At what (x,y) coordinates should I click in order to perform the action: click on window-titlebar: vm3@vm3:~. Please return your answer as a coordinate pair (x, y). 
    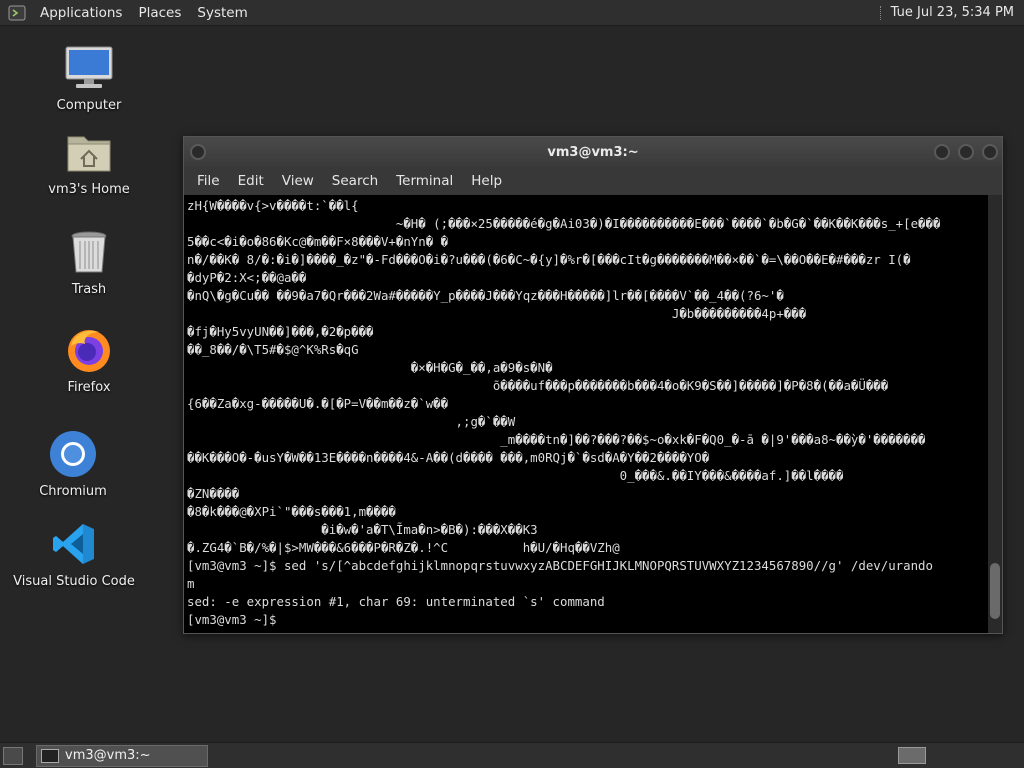
    Looking at the image, I should click on (593, 152).